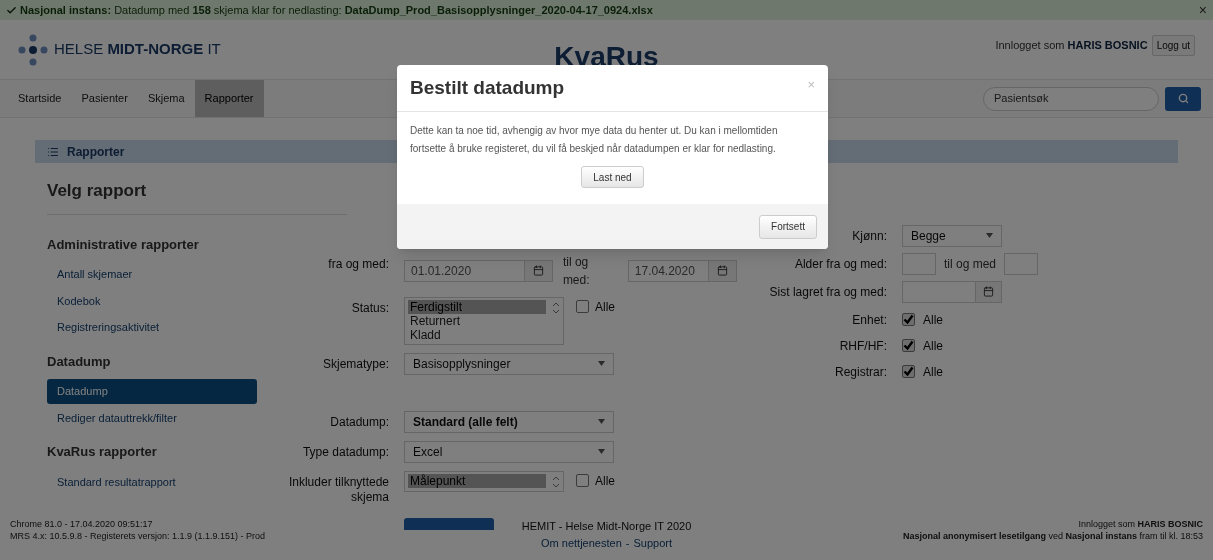 The height and width of the screenshot is (560, 1213). I want to click on nav-tab: Skjema, so click(166, 98).